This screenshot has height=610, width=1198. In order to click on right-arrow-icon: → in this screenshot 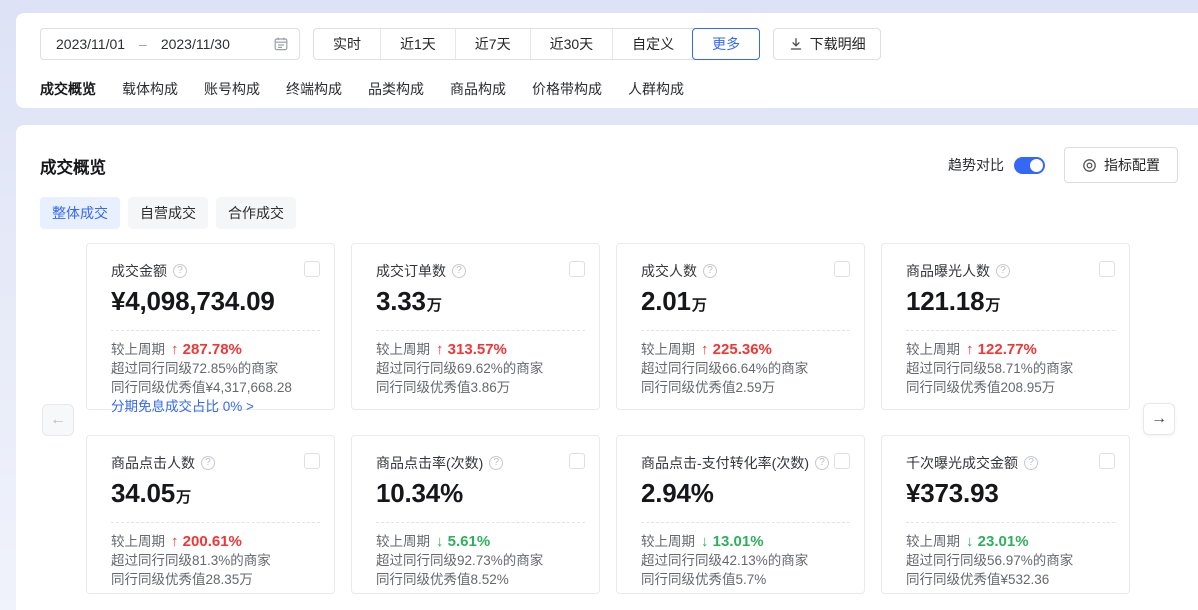, I will do `click(1159, 418)`.